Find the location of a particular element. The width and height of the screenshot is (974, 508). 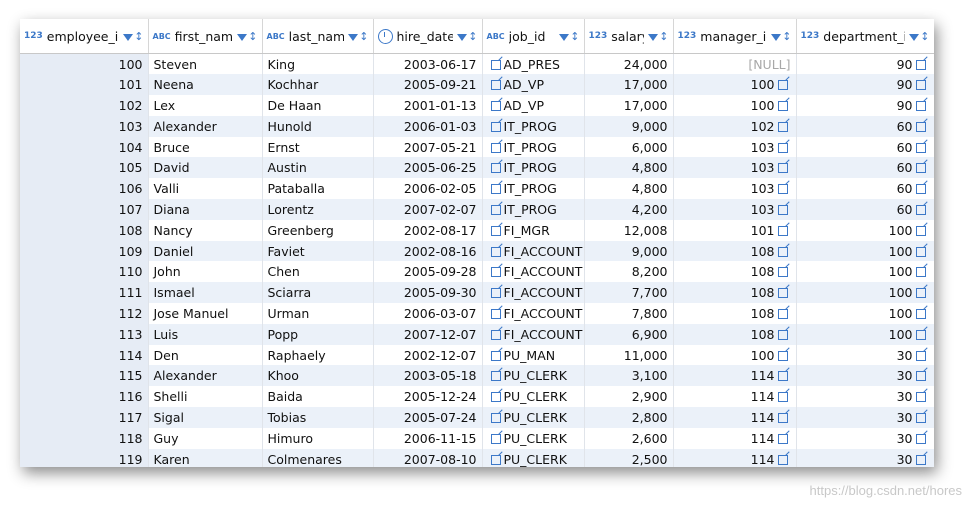

cell-salary: 4,800 is located at coordinates (629, 168).